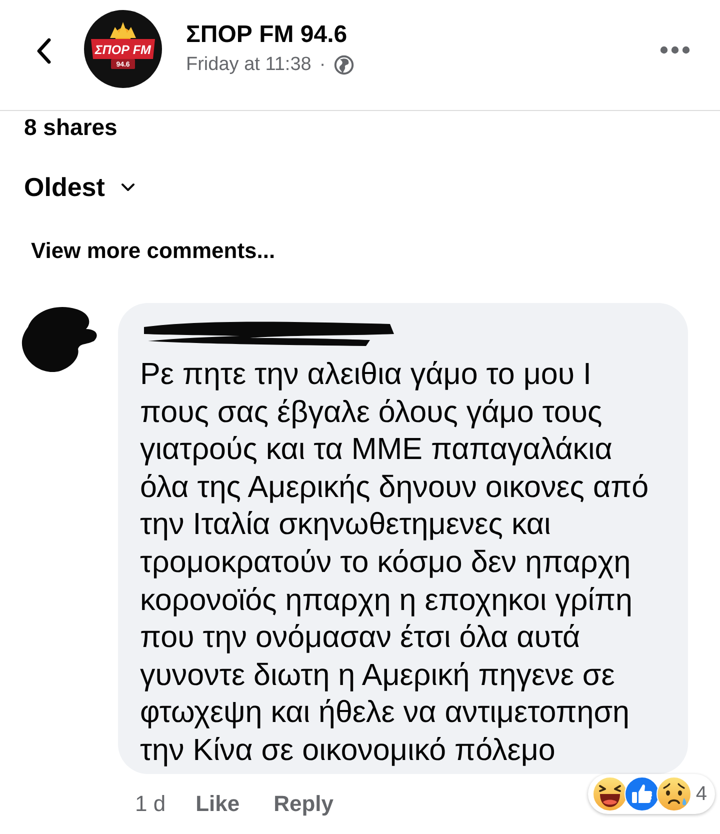 The height and width of the screenshot is (834, 720). I want to click on reactions-pill: 4, so click(651, 794).